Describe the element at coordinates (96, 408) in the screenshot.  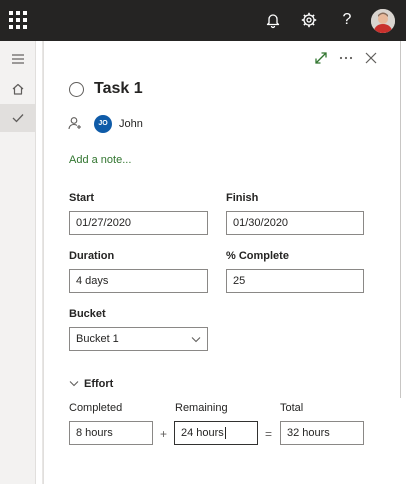
I see `completed-label: Completed` at that location.